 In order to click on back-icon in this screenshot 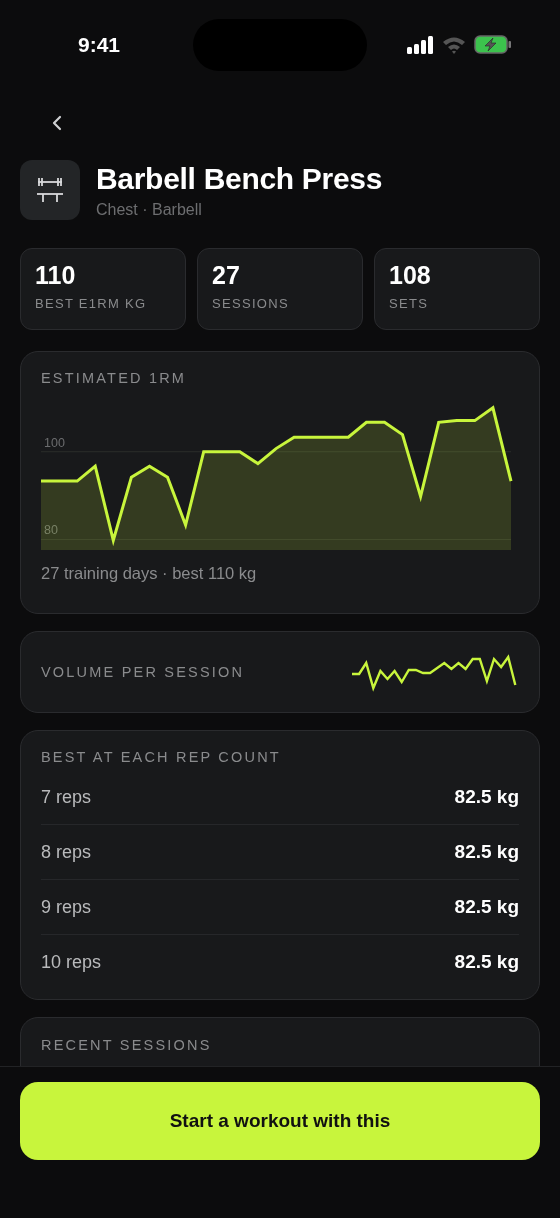, I will do `click(57, 123)`.